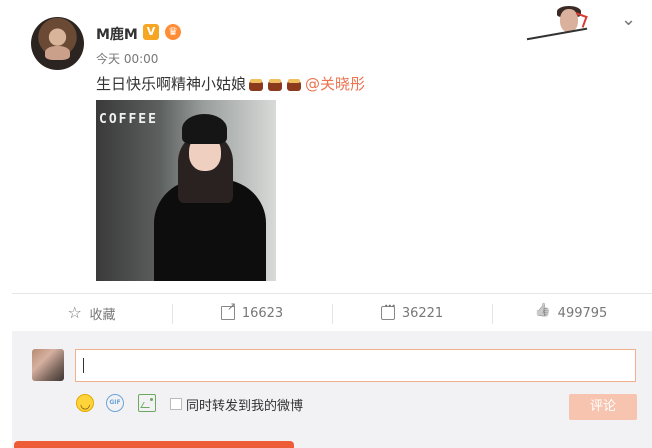 The height and width of the screenshot is (448, 652). I want to click on post-timestamp: 今天 00:00, so click(127, 58).